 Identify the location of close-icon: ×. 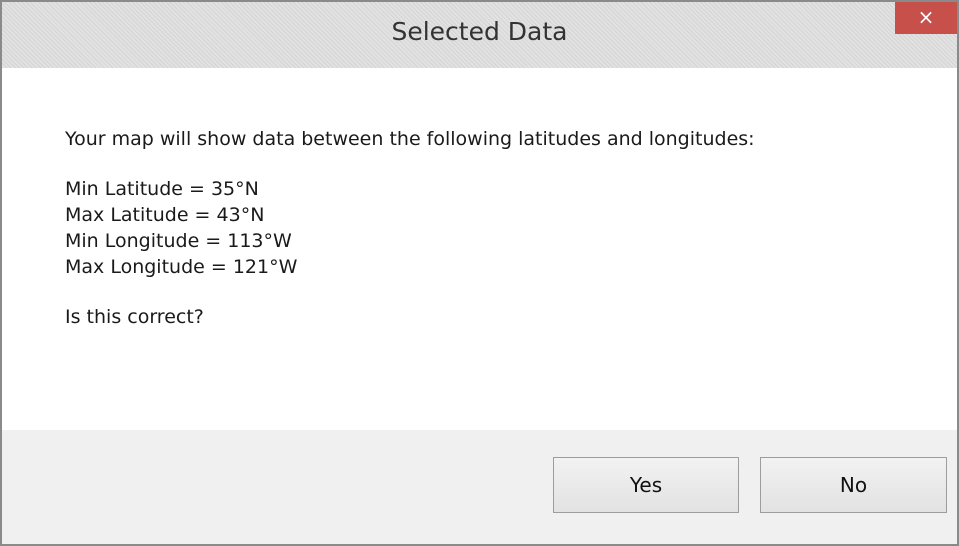
(926, 17).